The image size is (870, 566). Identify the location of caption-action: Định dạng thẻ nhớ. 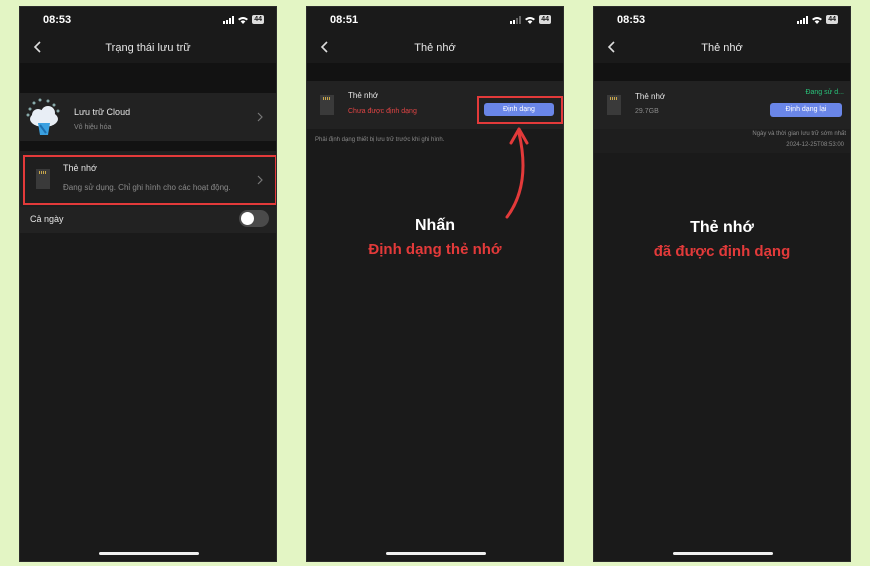
(435, 249).